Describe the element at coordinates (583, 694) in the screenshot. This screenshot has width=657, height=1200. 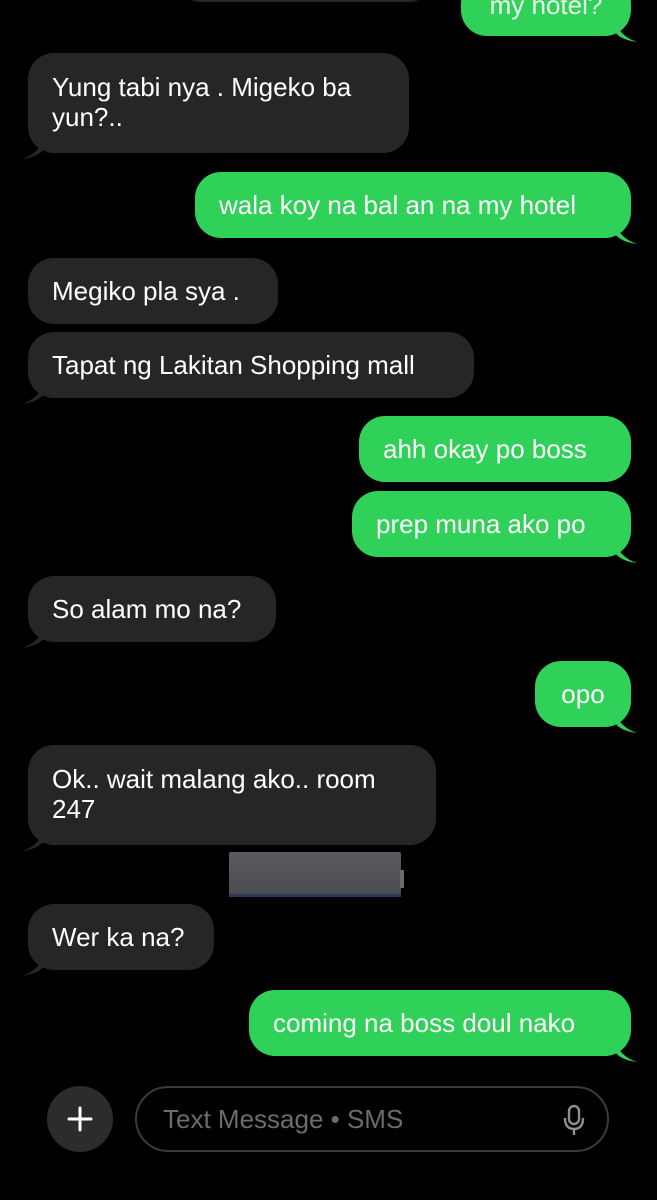
I see `message-text: opo` at that location.